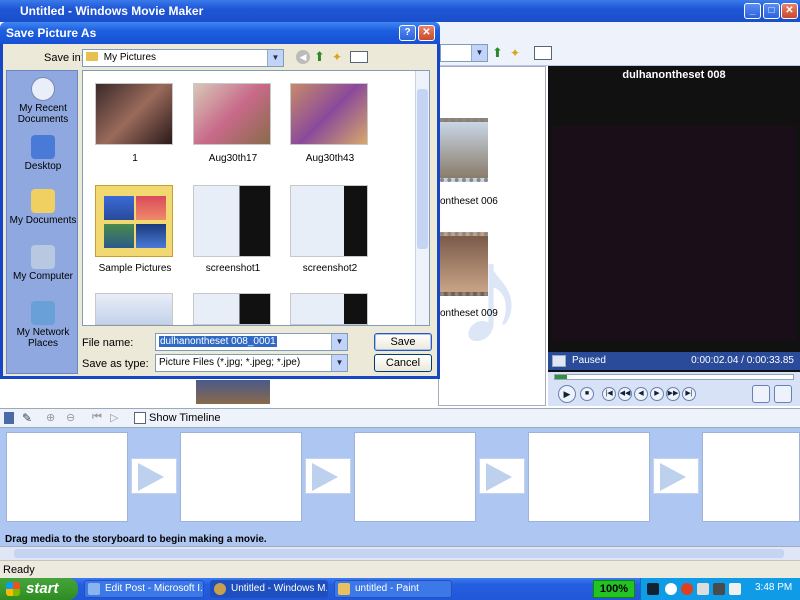  I want to click on play-icon: ▶, so click(567, 394).